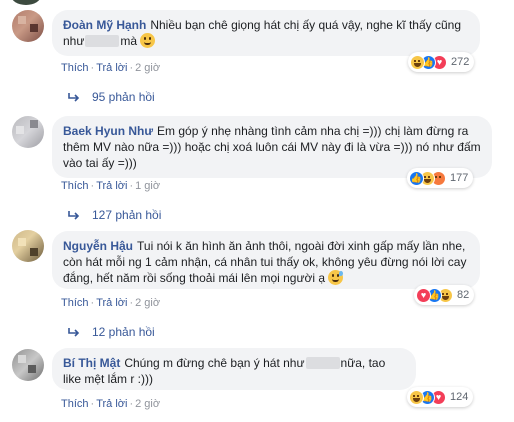  Describe the element at coordinates (440, 178) in the screenshot. I see `reaction-summary: 👍 177` at that location.